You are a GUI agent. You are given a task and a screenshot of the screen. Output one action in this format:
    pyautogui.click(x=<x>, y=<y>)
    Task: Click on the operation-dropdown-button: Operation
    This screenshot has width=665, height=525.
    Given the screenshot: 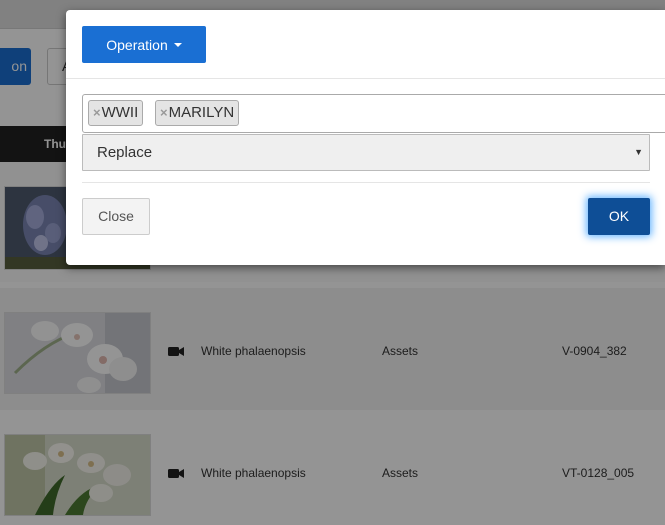 What is the action you would take?
    pyautogui.click(x=144, y=44)
    